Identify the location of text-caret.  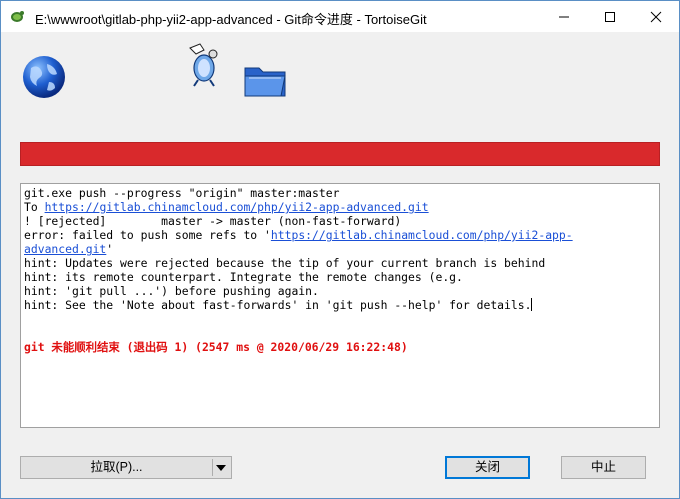
(532, 304).